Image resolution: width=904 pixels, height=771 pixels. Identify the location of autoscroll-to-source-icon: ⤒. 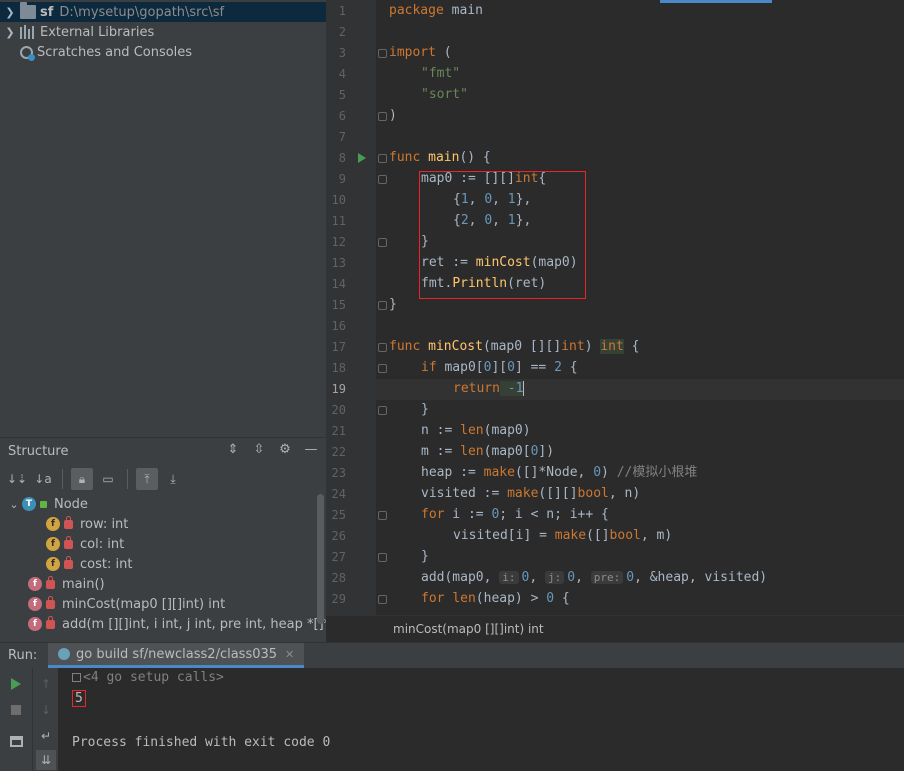
(147, 479).